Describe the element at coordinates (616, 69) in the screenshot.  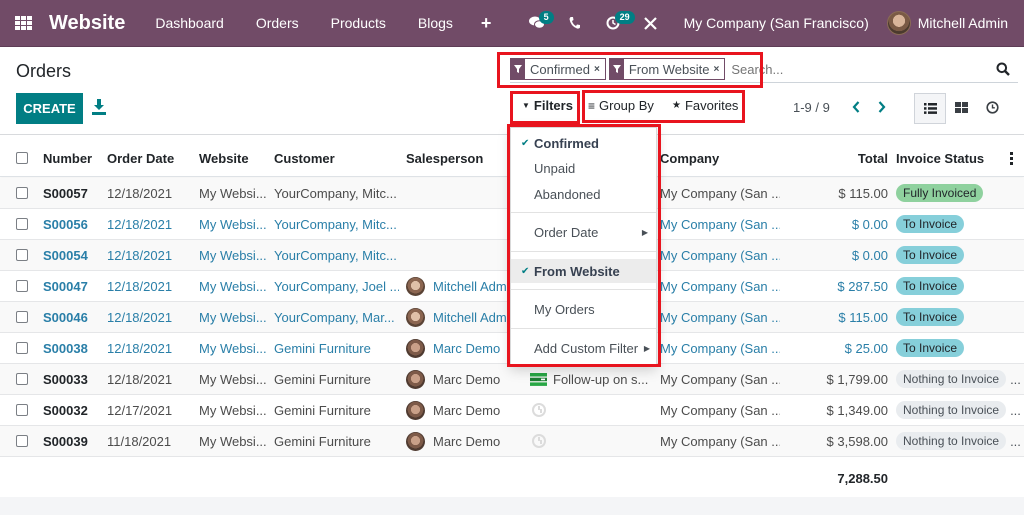
I see `filter-icon` at that location.